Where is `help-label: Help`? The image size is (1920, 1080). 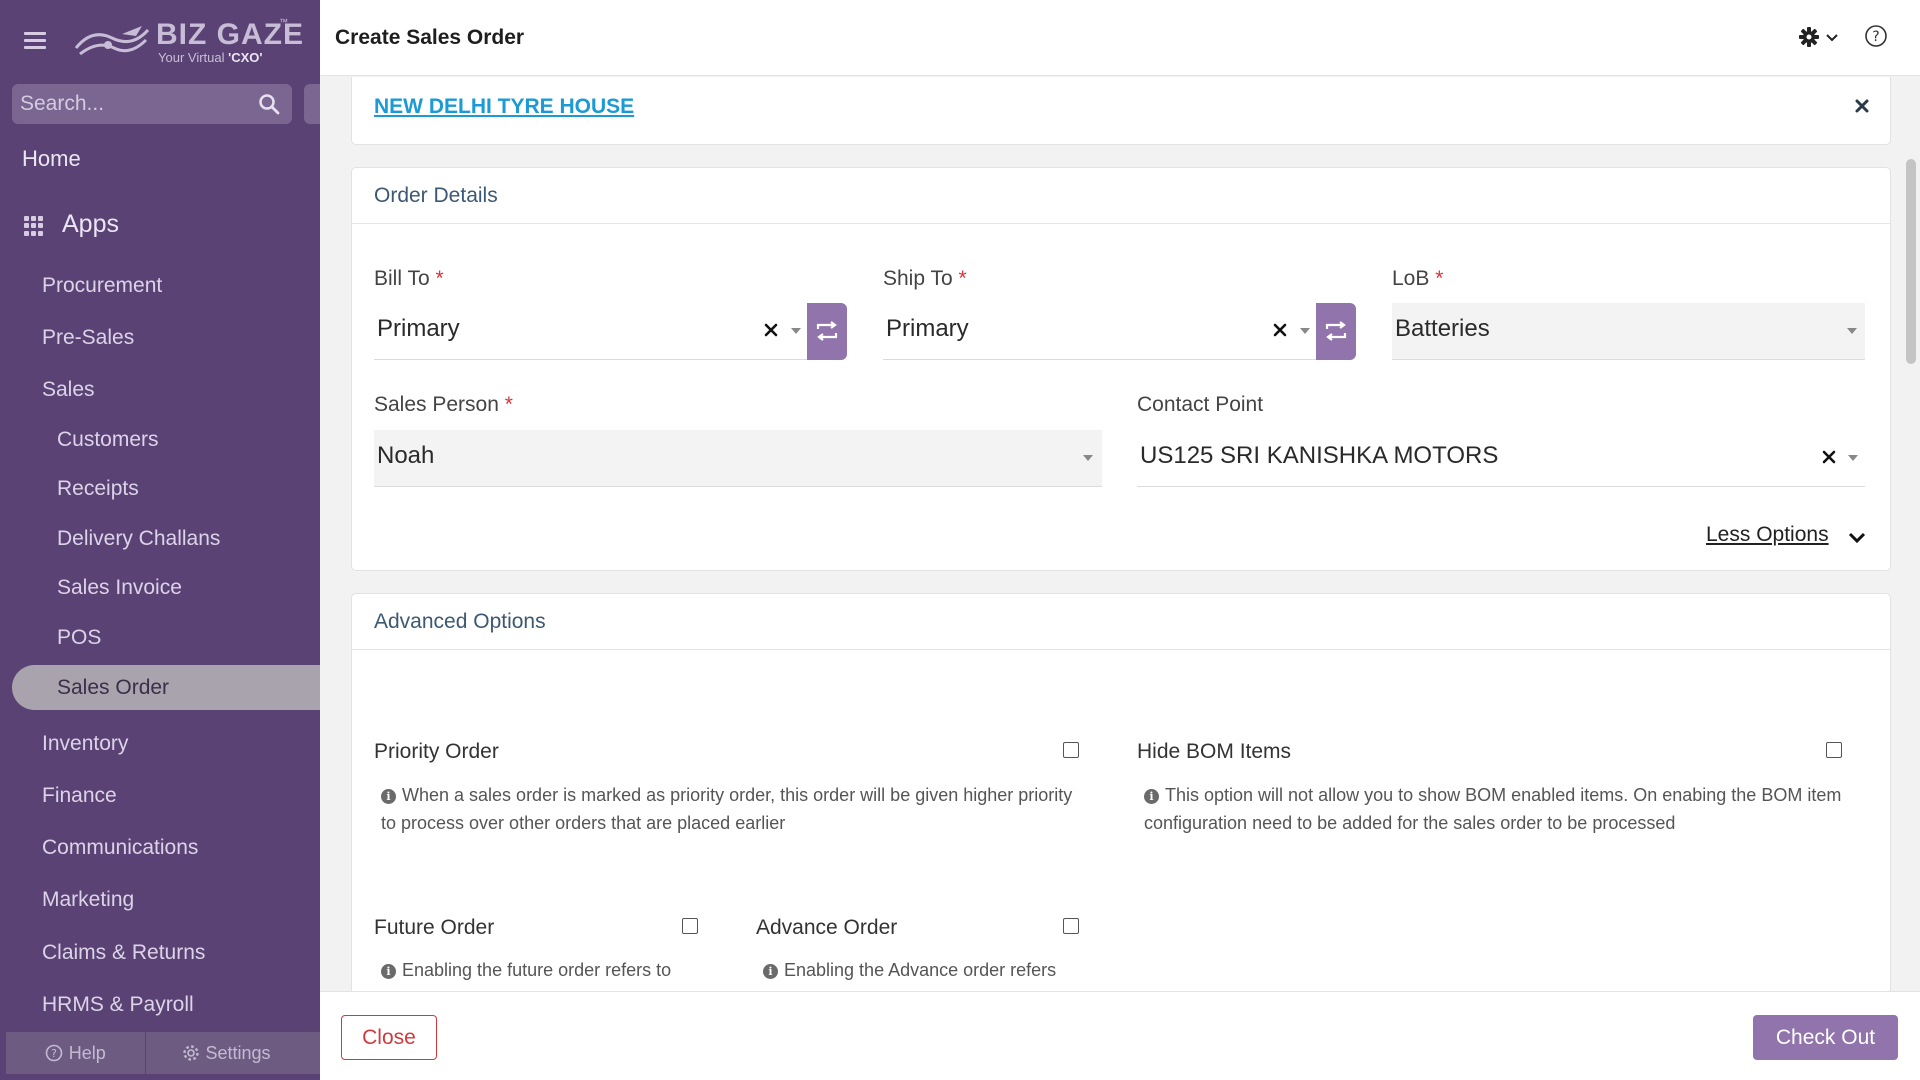 help-label: Help is located at coordinates (87, 1052).